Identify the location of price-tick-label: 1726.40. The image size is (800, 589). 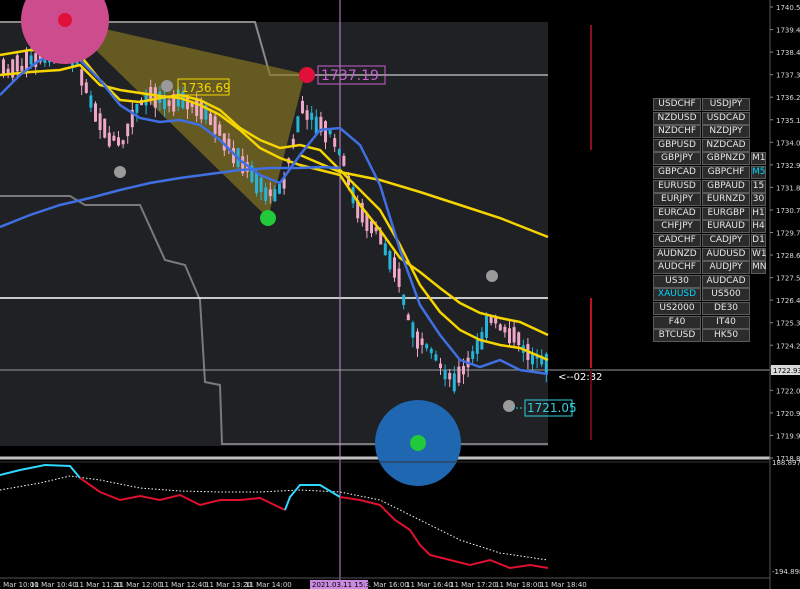
(788, 301).